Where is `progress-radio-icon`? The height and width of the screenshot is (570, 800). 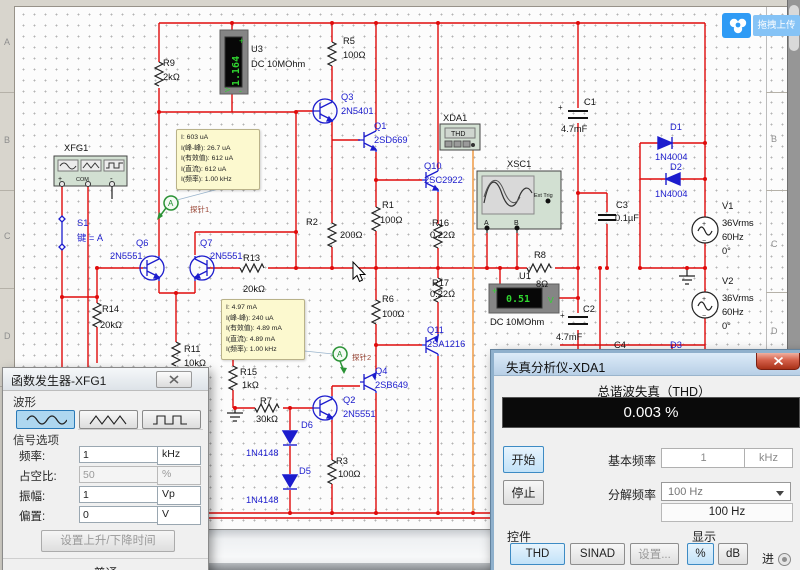 progress-radio-icon is located at coordinates (784, 559).